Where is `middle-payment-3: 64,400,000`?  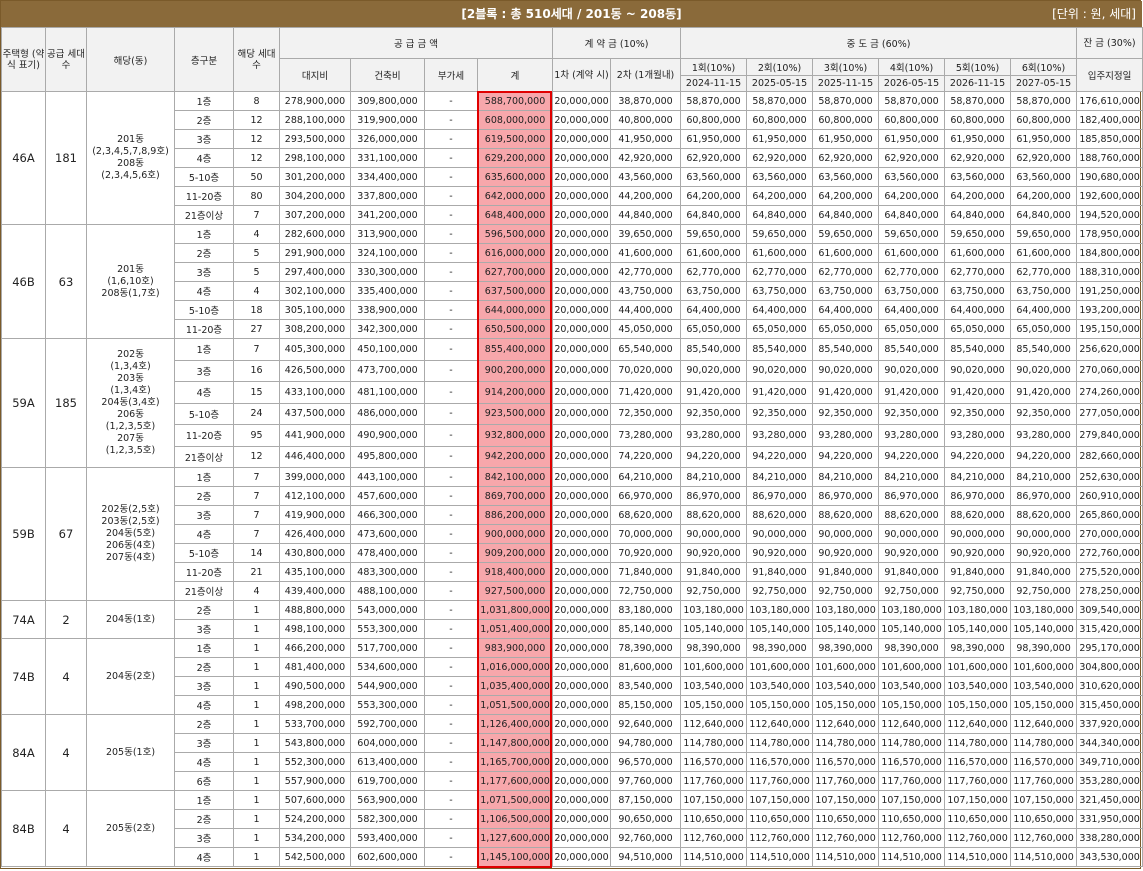 middle-payment-3: 64,400,000 is located at coordinates (846, 310).